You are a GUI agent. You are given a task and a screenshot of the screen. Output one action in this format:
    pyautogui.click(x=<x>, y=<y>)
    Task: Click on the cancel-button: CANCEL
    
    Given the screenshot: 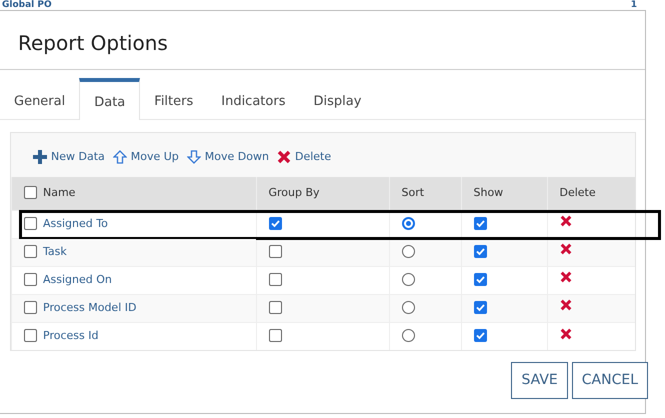 What is the action you would take?
    pyautogui.click(x=610, y=380)
    